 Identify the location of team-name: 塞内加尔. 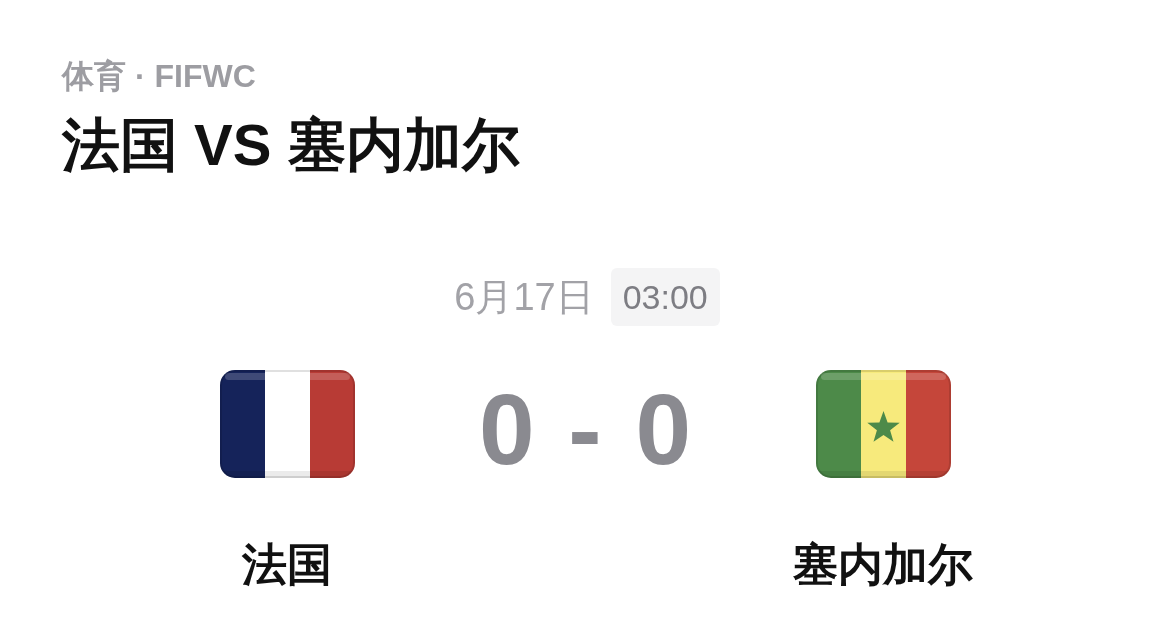
(883, 564).